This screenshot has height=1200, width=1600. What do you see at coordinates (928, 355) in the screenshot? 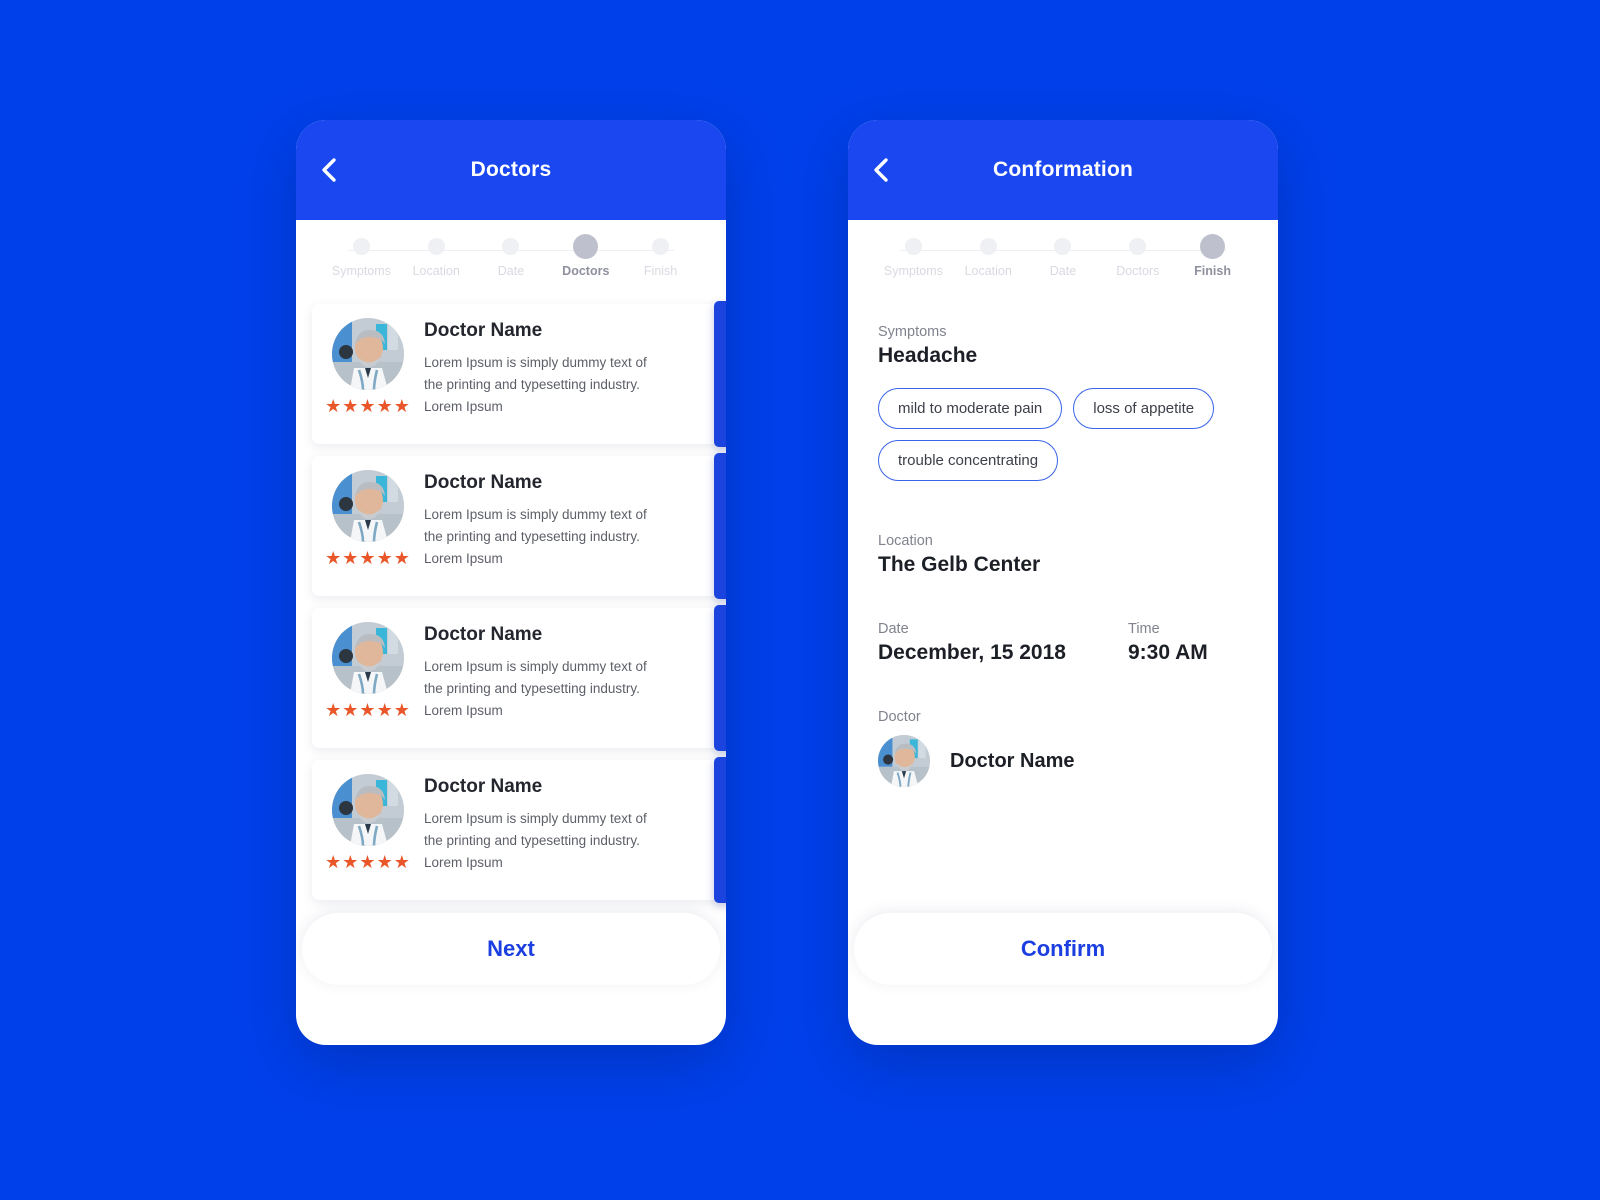
I see `symptoms-value: Headache` at bounding box center [928, 355].